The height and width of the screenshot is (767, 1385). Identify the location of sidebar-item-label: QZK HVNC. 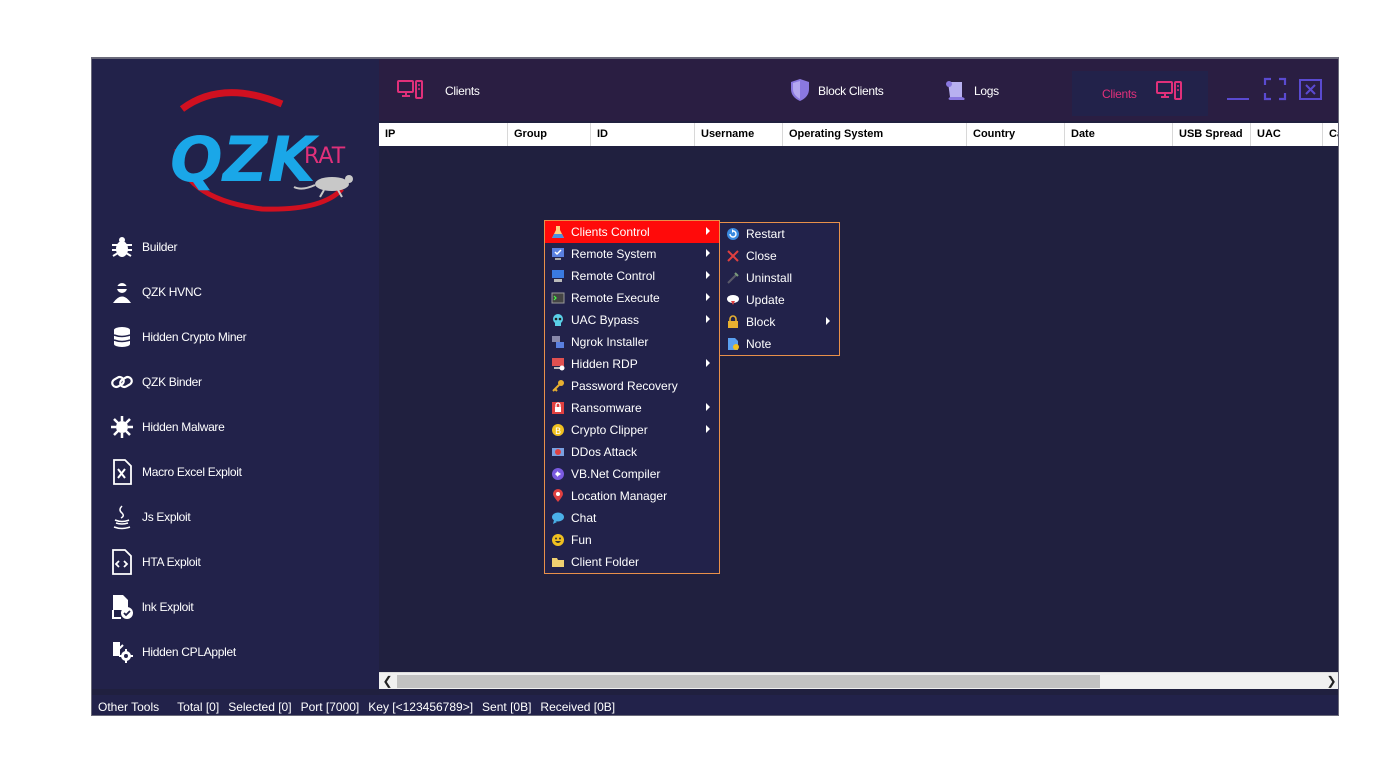
(172, 292).